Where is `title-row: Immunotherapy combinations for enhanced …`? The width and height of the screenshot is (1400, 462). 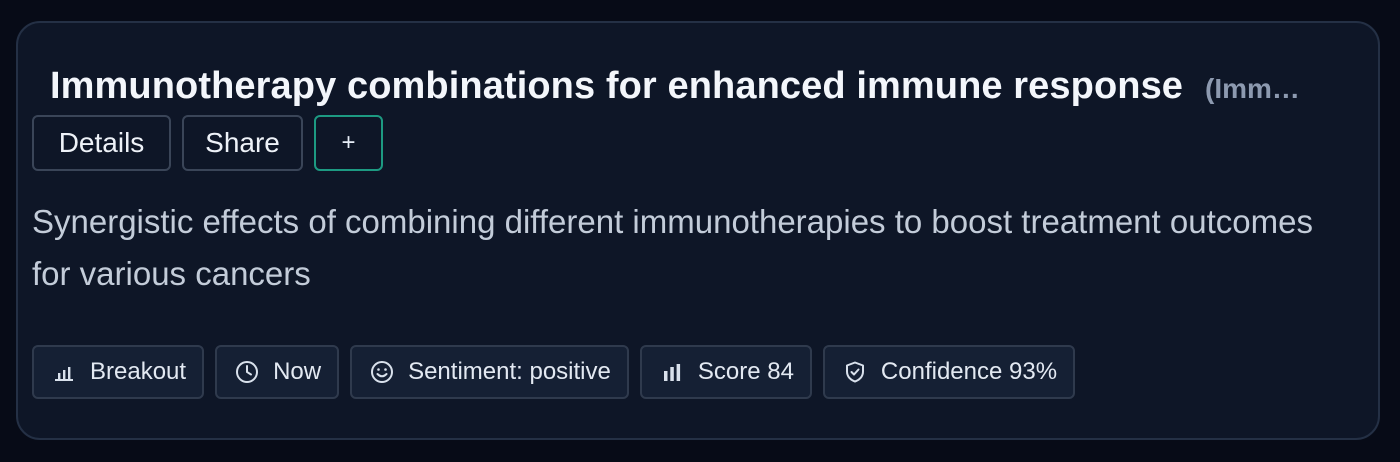
title-row: Immunotherapy combinations for enhanced … is located at coordinates (700, 90).